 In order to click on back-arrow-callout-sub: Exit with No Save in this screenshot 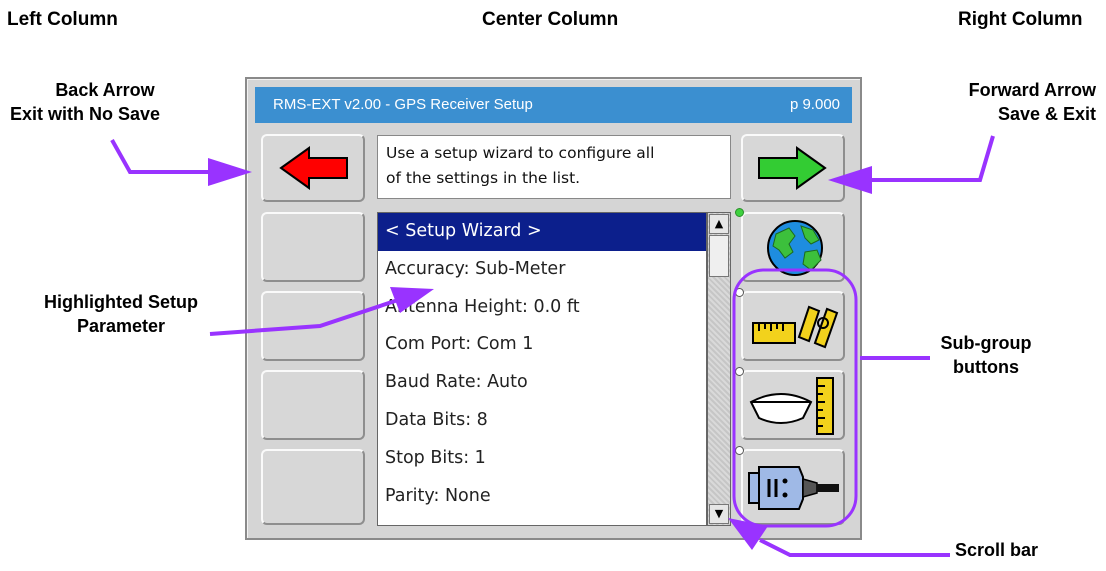, I will do `click(85, 114)`.